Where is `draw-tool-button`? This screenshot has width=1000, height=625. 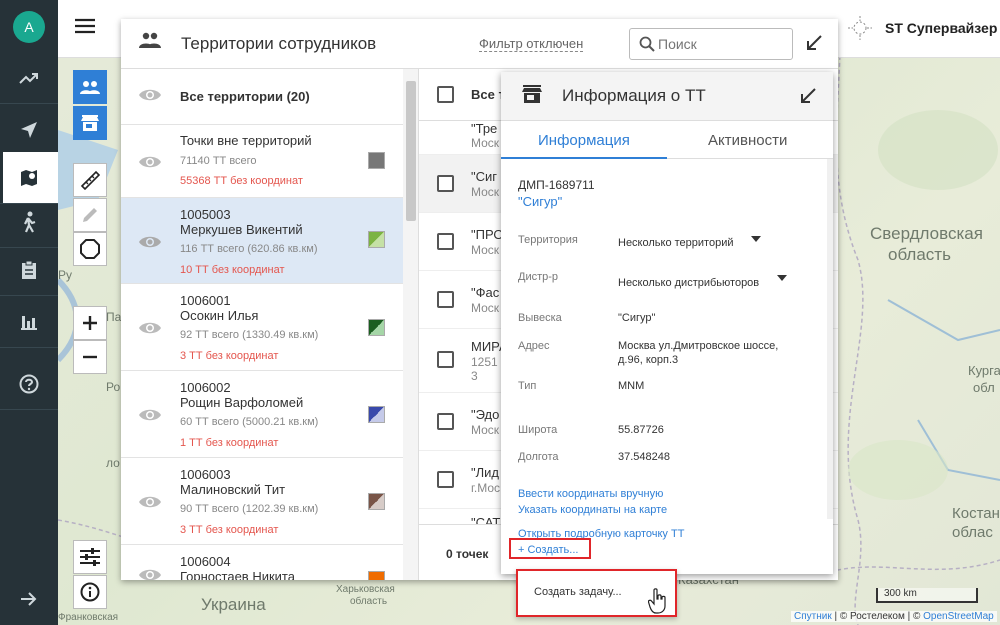
draw-tool-button is located at coordinates (90, 215).